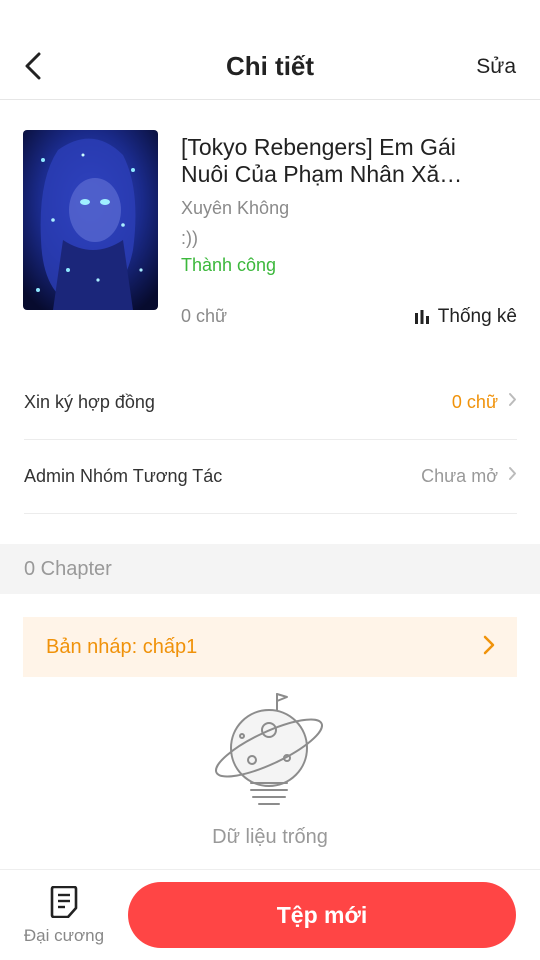  I want to click on outline-button: Đại cương, so click(64, 918).